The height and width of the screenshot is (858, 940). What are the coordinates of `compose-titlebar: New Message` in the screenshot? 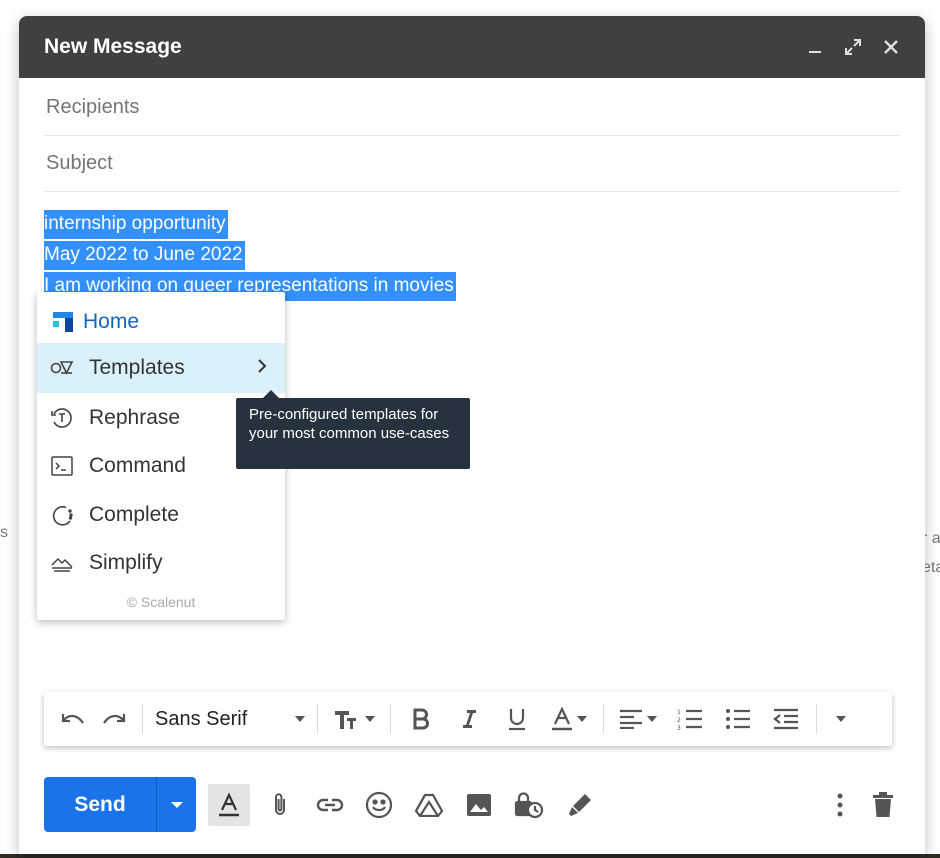 It's located at (472, 47).